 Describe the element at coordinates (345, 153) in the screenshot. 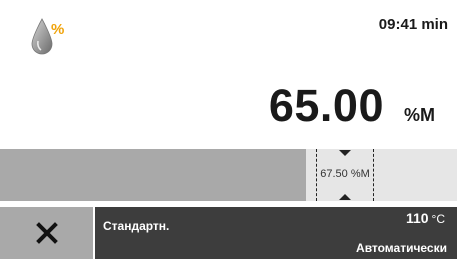

I see `arrow-down-icon` at that location.